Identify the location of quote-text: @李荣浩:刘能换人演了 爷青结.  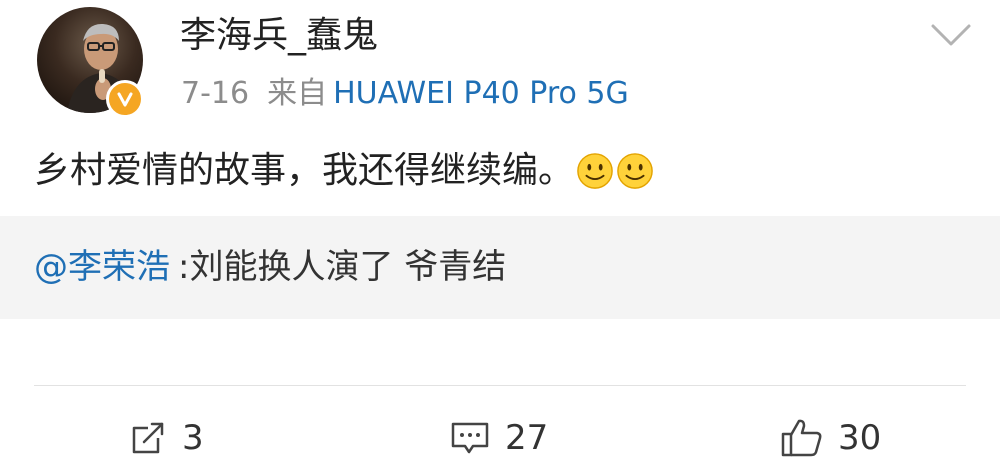
(270, 267).